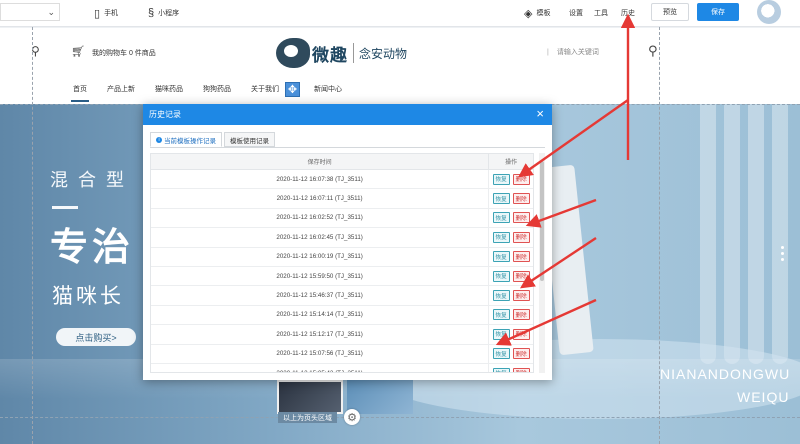 This screenshot has width=800, height=444. What do you see at coordinates (328, 89) in the screenshot?
I see `nav-item-news: 新闻中心` at bounding box center [328, 89].